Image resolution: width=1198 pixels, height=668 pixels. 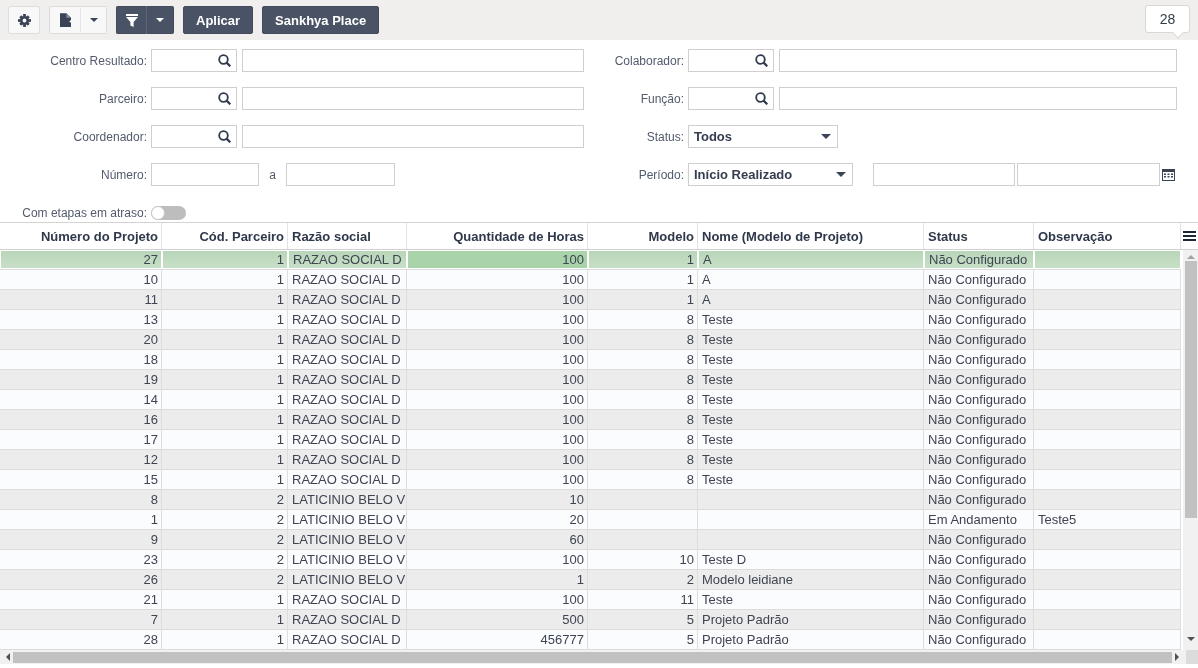 I want to click on table-row: 23 2 LATICINIO BELO V 100 10 Teste D Não Configurado, so click(x=590, y=560).